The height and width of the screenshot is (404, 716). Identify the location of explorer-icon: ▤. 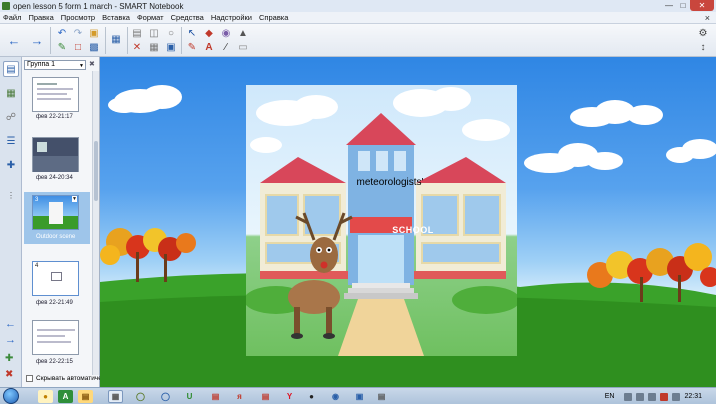
(85, 396).